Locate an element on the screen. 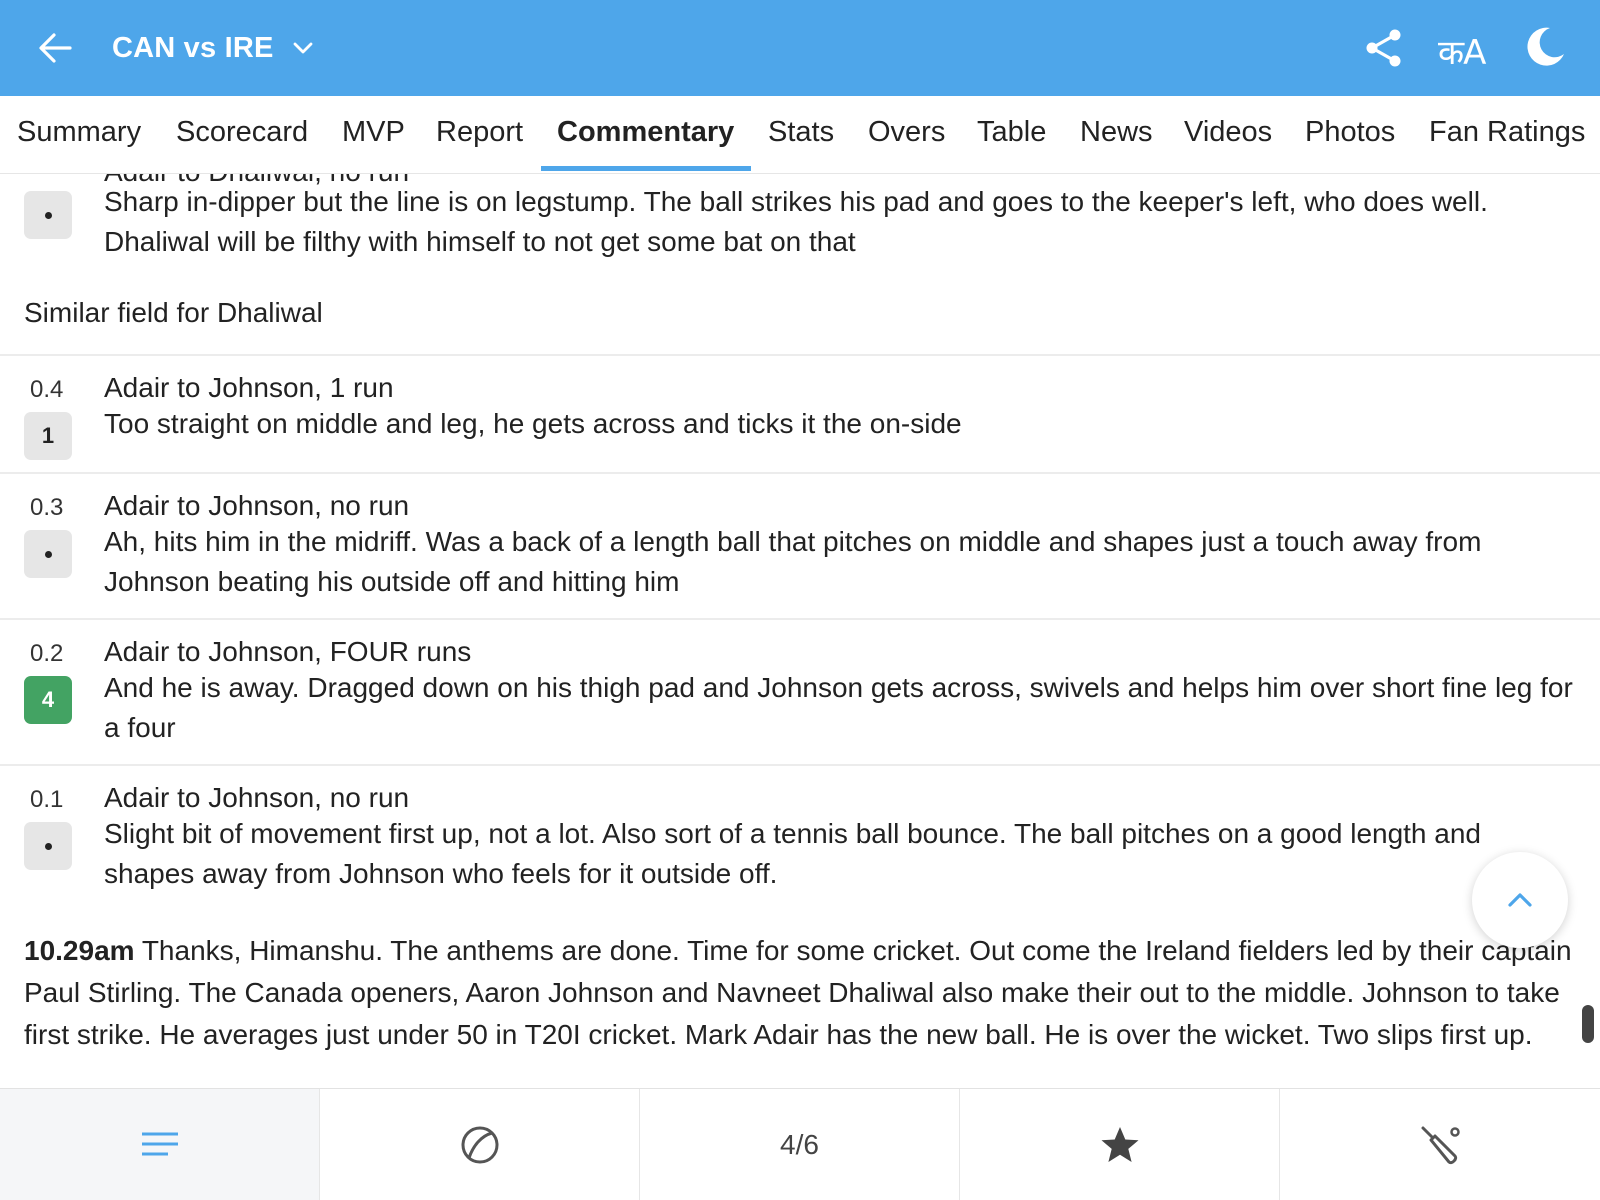 The image size is (1600, 1200). tab-table: Table is located at coordinates (1011, 132).